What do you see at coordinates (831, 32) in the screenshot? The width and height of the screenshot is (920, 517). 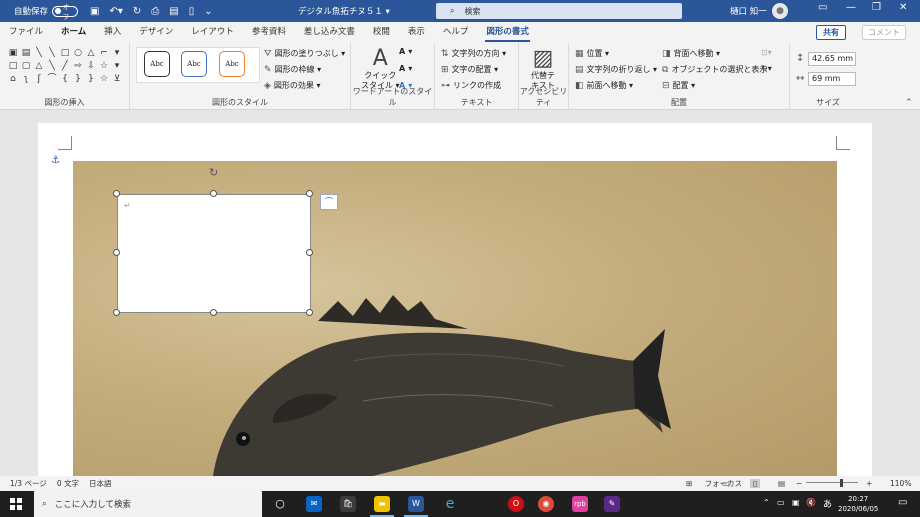 I see `share-button: 共有` at bounding box center [831, 32].